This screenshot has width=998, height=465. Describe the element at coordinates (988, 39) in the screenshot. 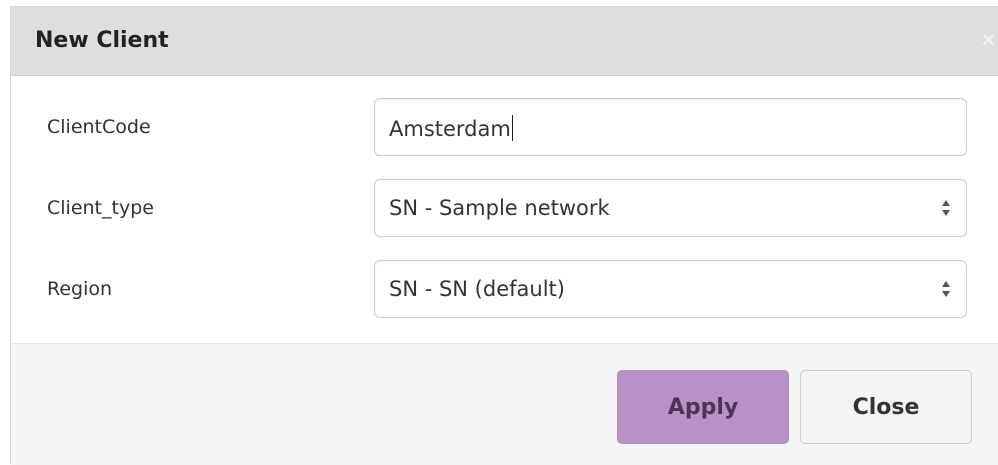

I see `close-icon: ×` at that location.